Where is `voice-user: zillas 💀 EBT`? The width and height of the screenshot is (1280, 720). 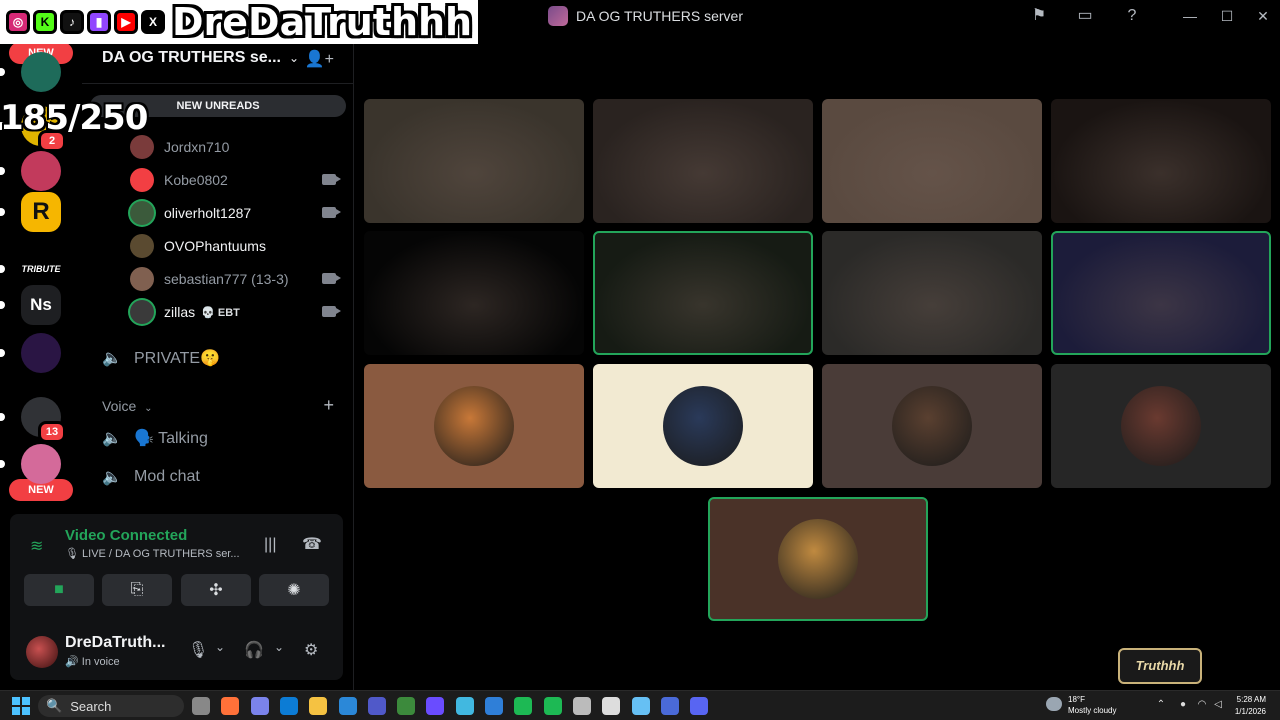 voice-user: zillas 💀 EBT is located at coordinates (235, 312).